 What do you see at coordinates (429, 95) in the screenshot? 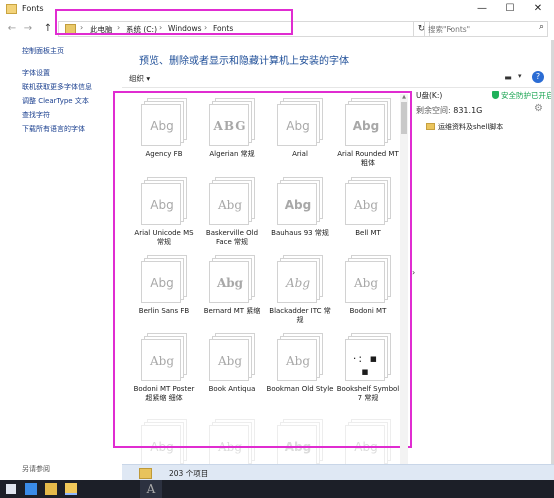
I see `drive-label: U盘(K:)` at bounding box center [429, 95].